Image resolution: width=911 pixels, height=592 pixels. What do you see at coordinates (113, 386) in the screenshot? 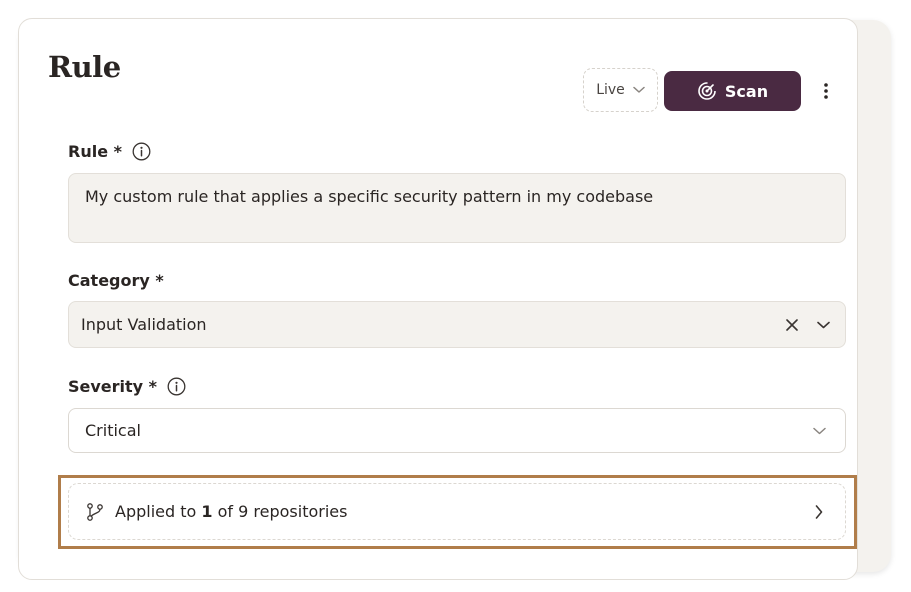
I see `severity-label-text: Severity *` at bounding box center [113, 386].